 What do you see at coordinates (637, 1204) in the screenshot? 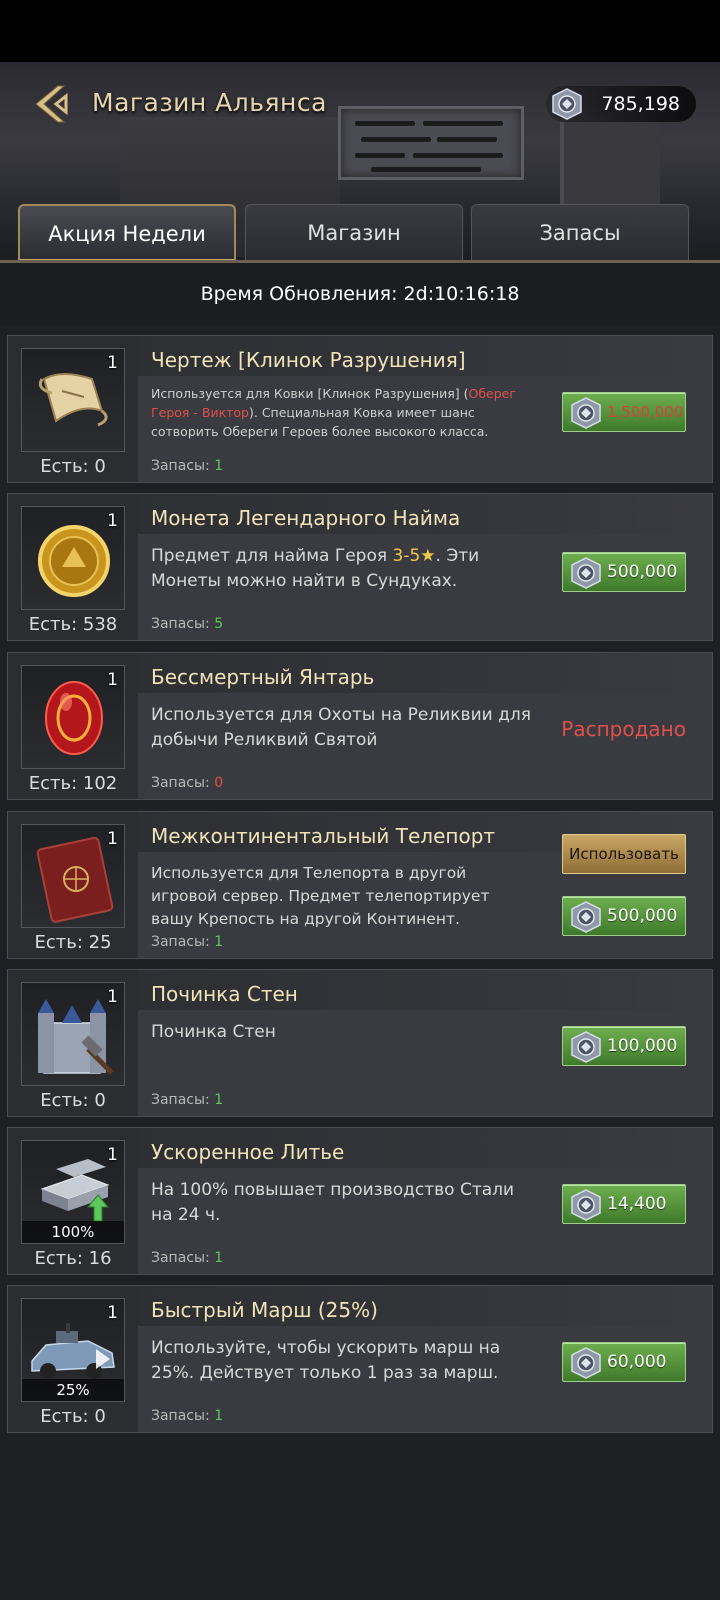
I see `price-value: 14,400` at bounding box center [637, 1204].